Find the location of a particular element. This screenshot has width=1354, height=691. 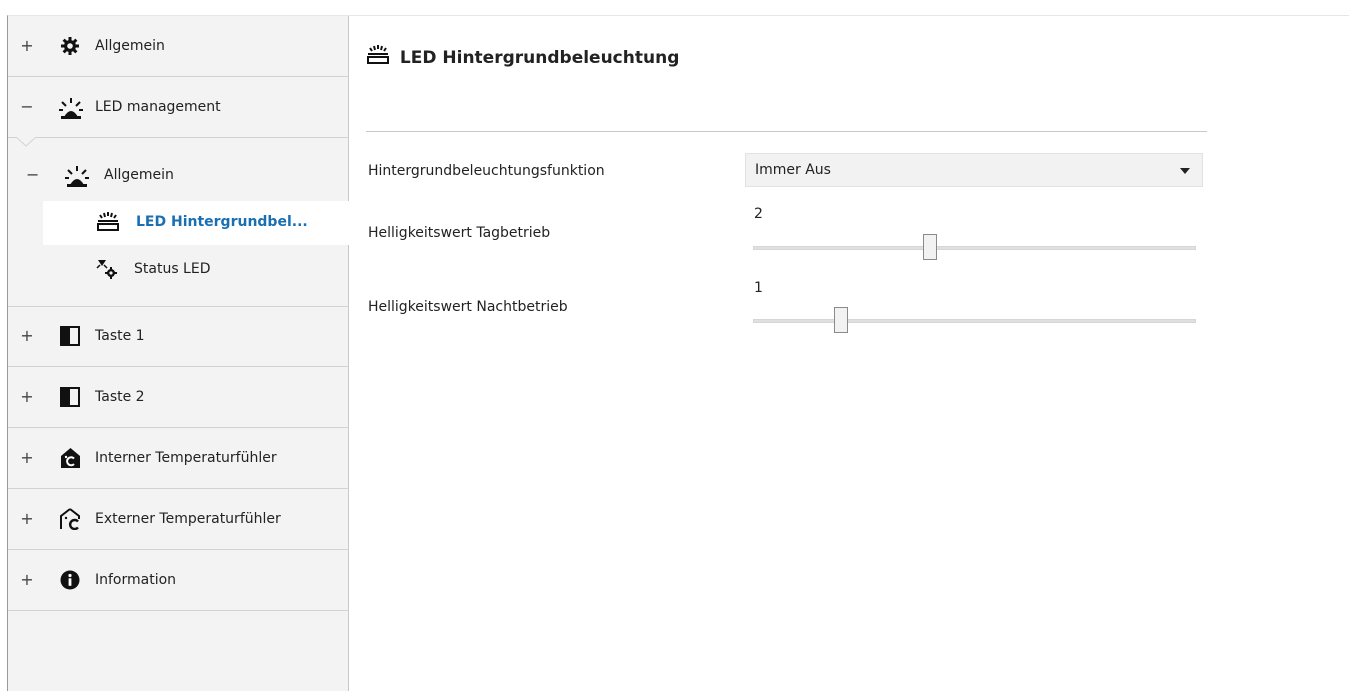

sidebar-item-label: Externer Temperaturfühler is located at coordinates (188, 519).